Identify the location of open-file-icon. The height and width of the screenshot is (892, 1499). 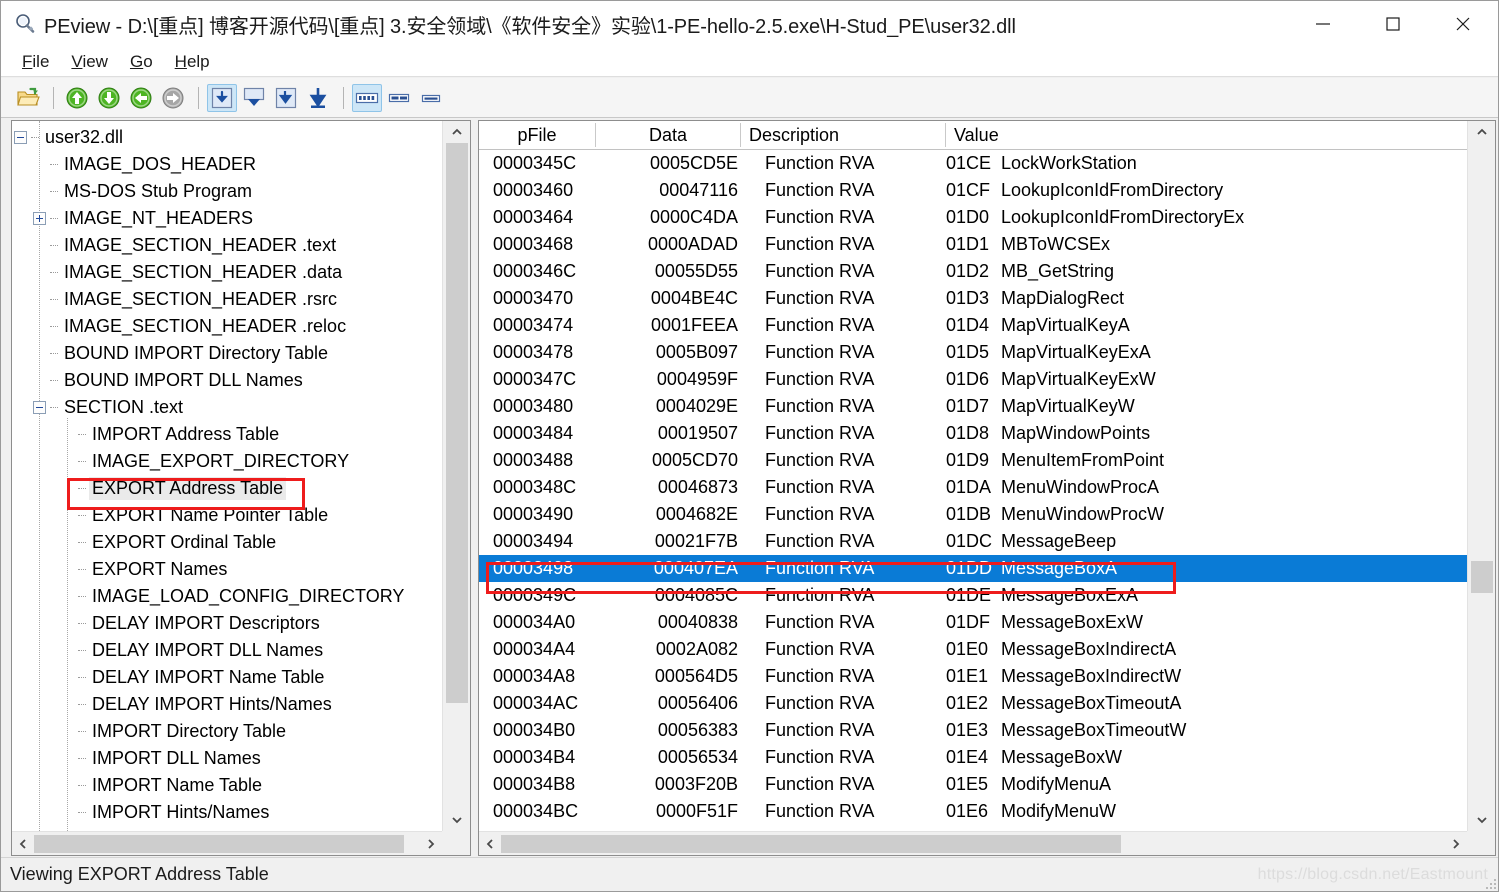
(28, 98).